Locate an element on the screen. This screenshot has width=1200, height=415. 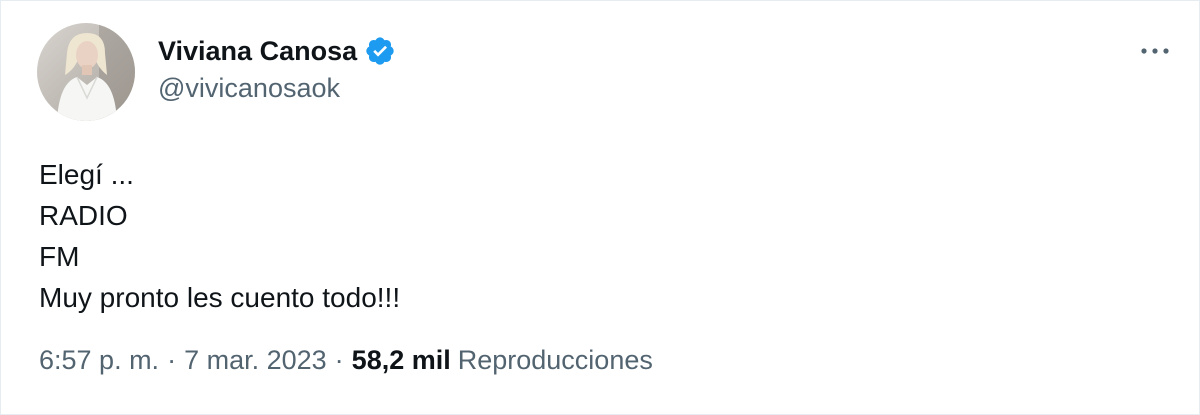
author-handle: @vivicanosaok is located at coordinates (249, 88).